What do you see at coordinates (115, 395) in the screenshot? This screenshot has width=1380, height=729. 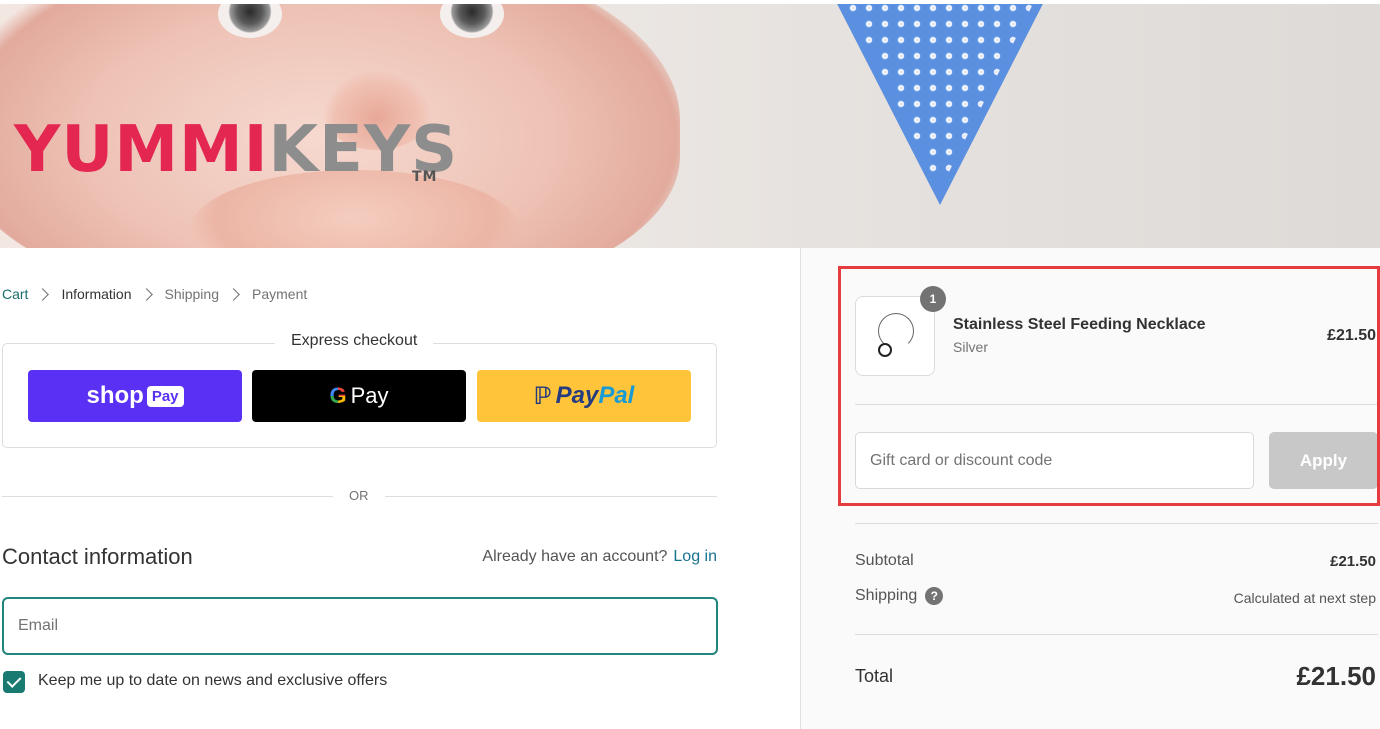 I see `shop-pay-label: shop` at bounding box center [115, 395].